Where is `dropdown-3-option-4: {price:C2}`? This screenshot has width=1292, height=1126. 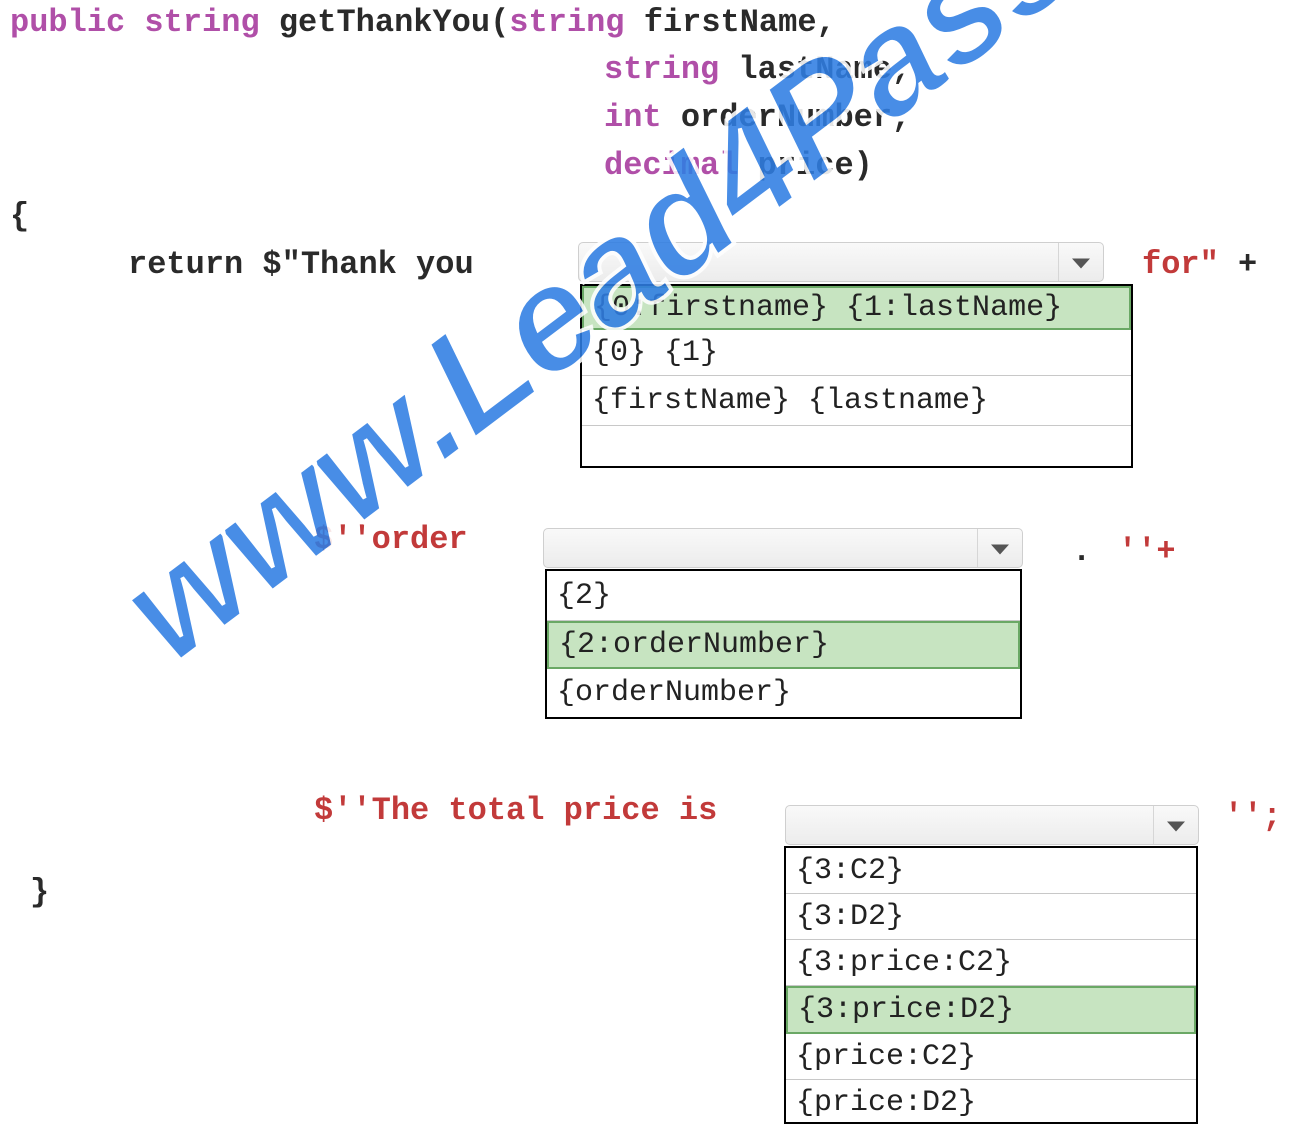
dropdown-3-option-4: {price:C2} is located at coordinates (991, 1057).